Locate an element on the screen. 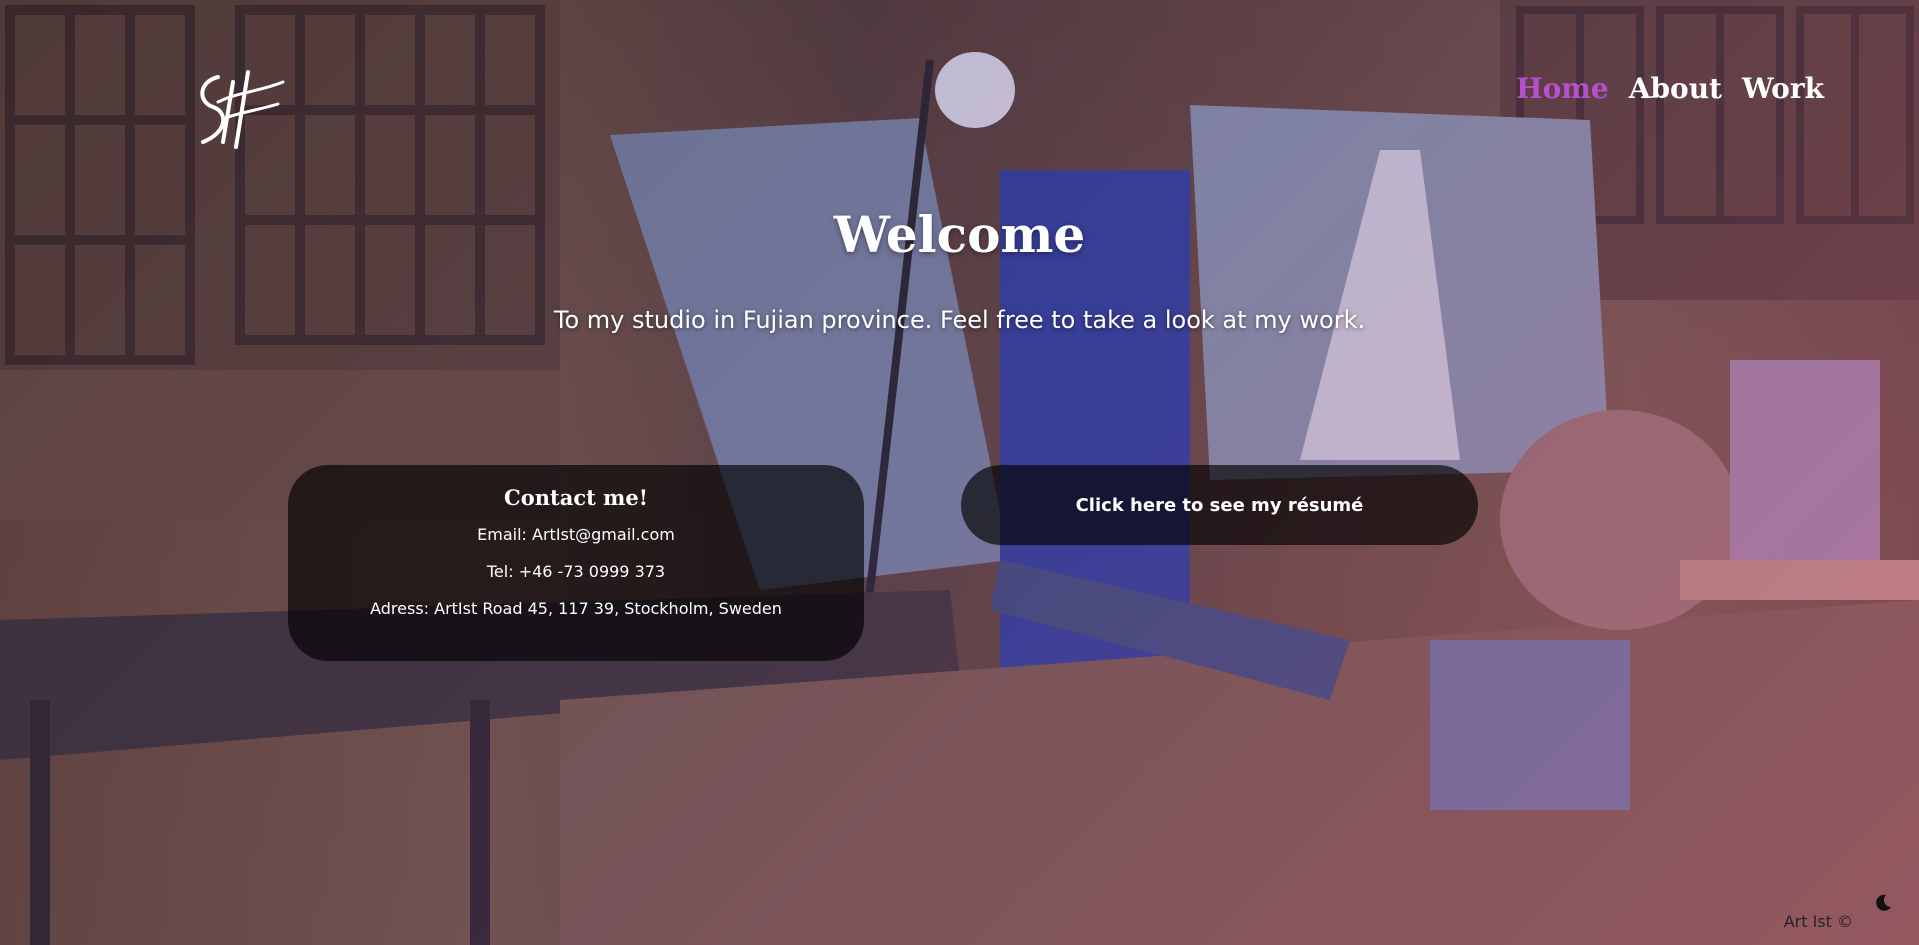 The width and height of the screenshot is (1919, 945). nav-home-link: Home is located at coordinates (1562, 88).